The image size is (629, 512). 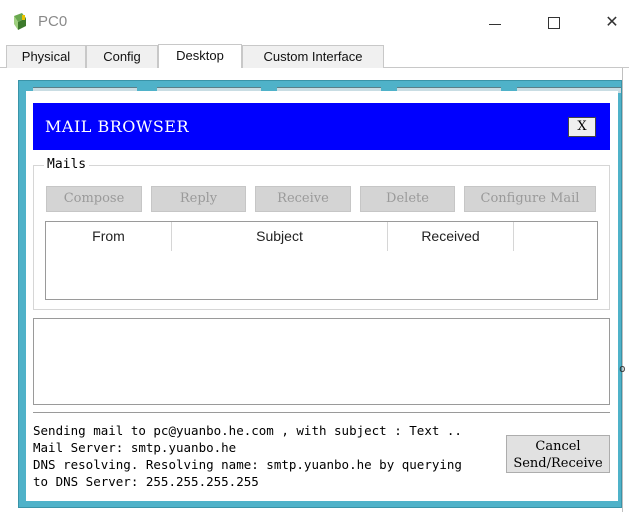 I want to click on maximize-icon, so click(x=554, y=23).